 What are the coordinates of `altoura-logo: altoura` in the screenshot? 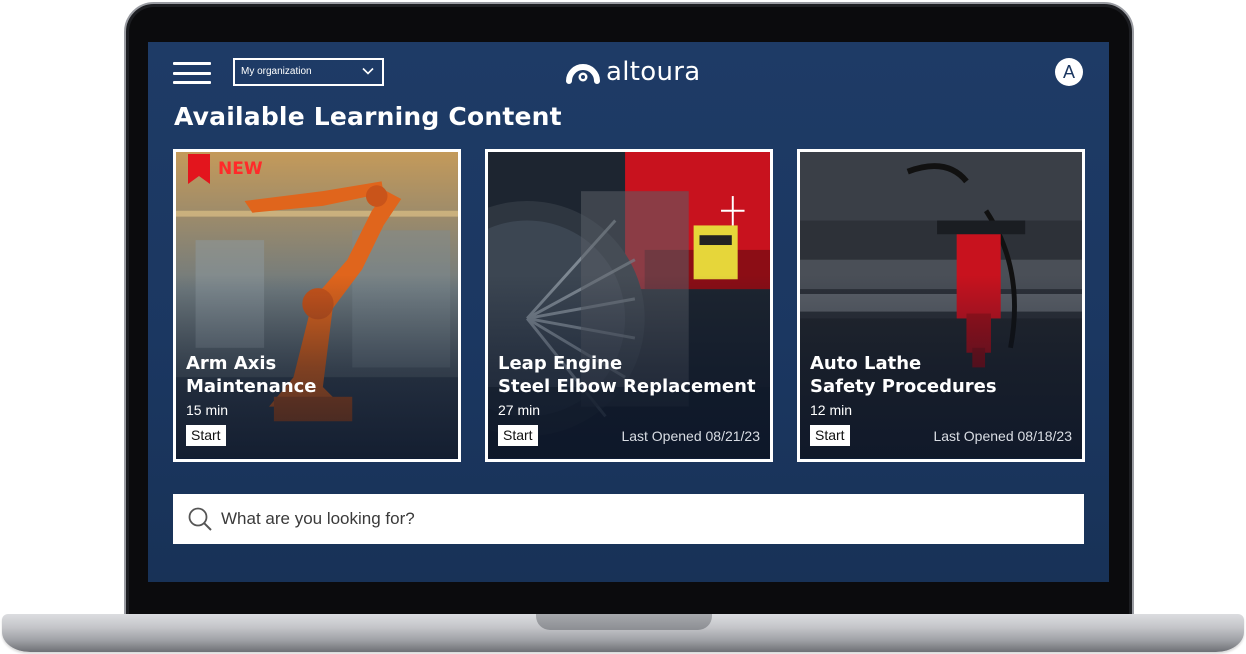 It's located at (633, 72).